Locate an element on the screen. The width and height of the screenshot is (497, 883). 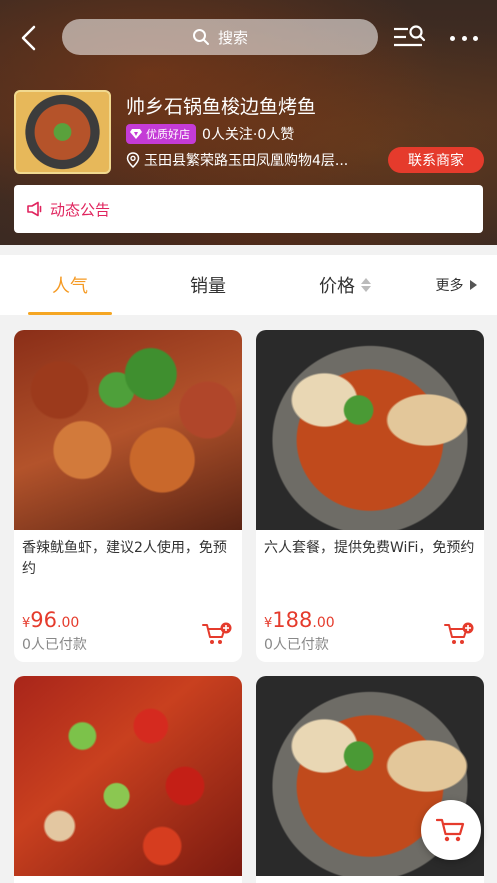
megaphone-icon is located at coordinates (34, 209).